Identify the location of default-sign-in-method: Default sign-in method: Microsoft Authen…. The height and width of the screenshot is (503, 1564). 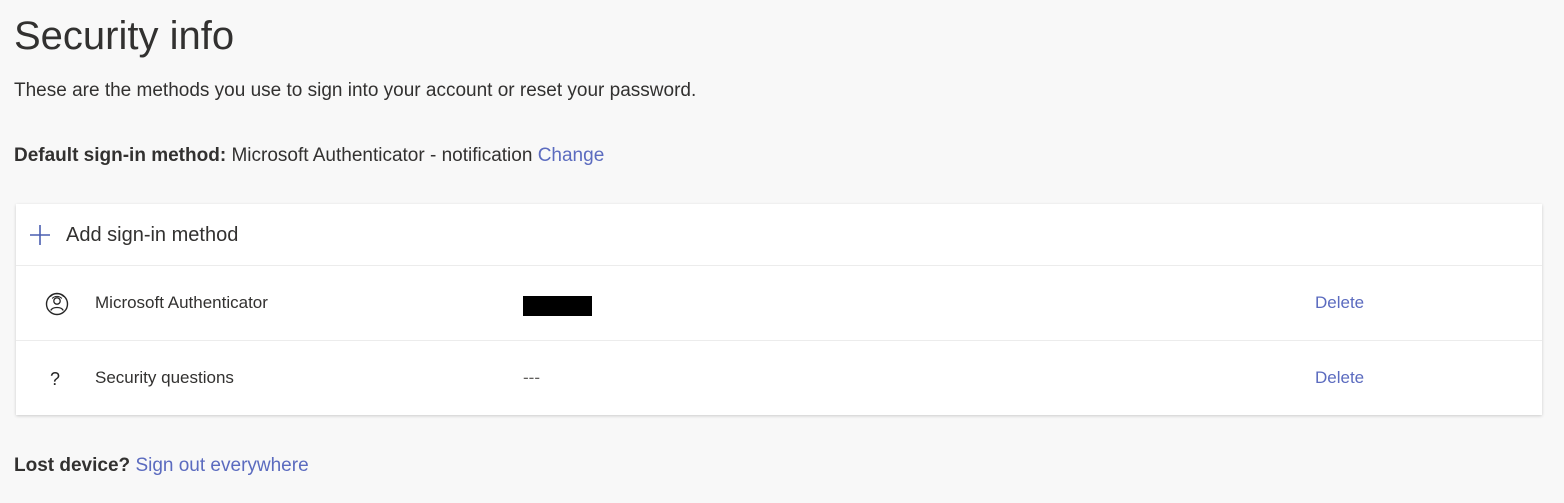
(309, 156).